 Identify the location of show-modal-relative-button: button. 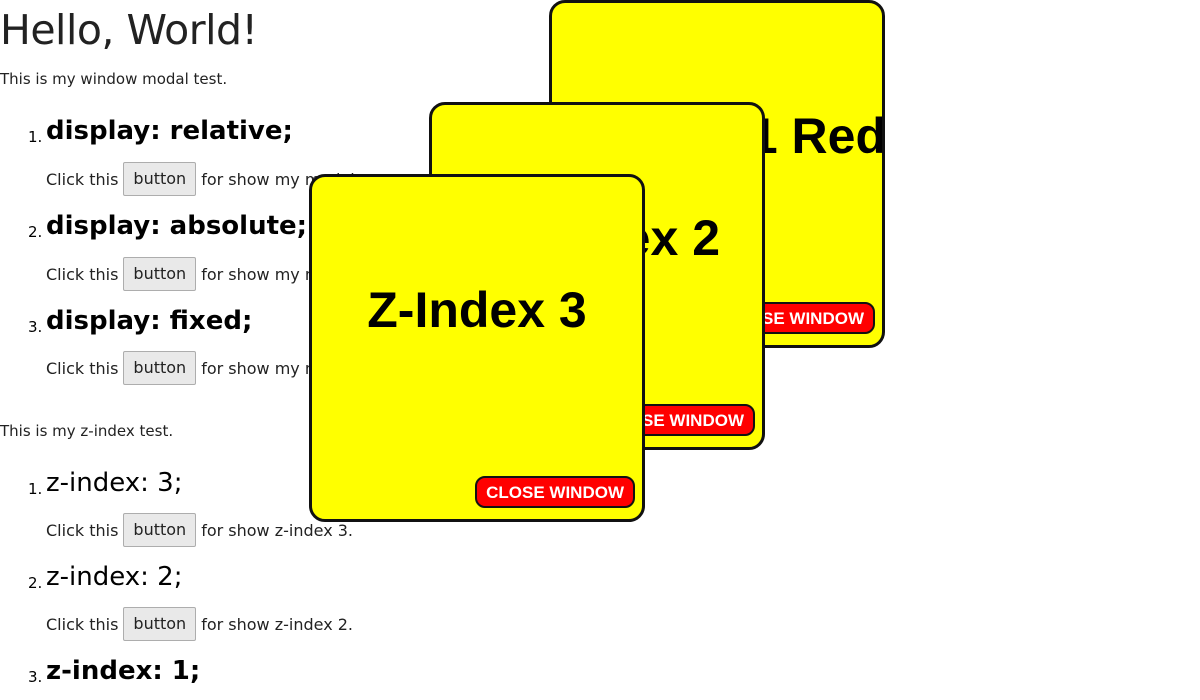
(160, 179).